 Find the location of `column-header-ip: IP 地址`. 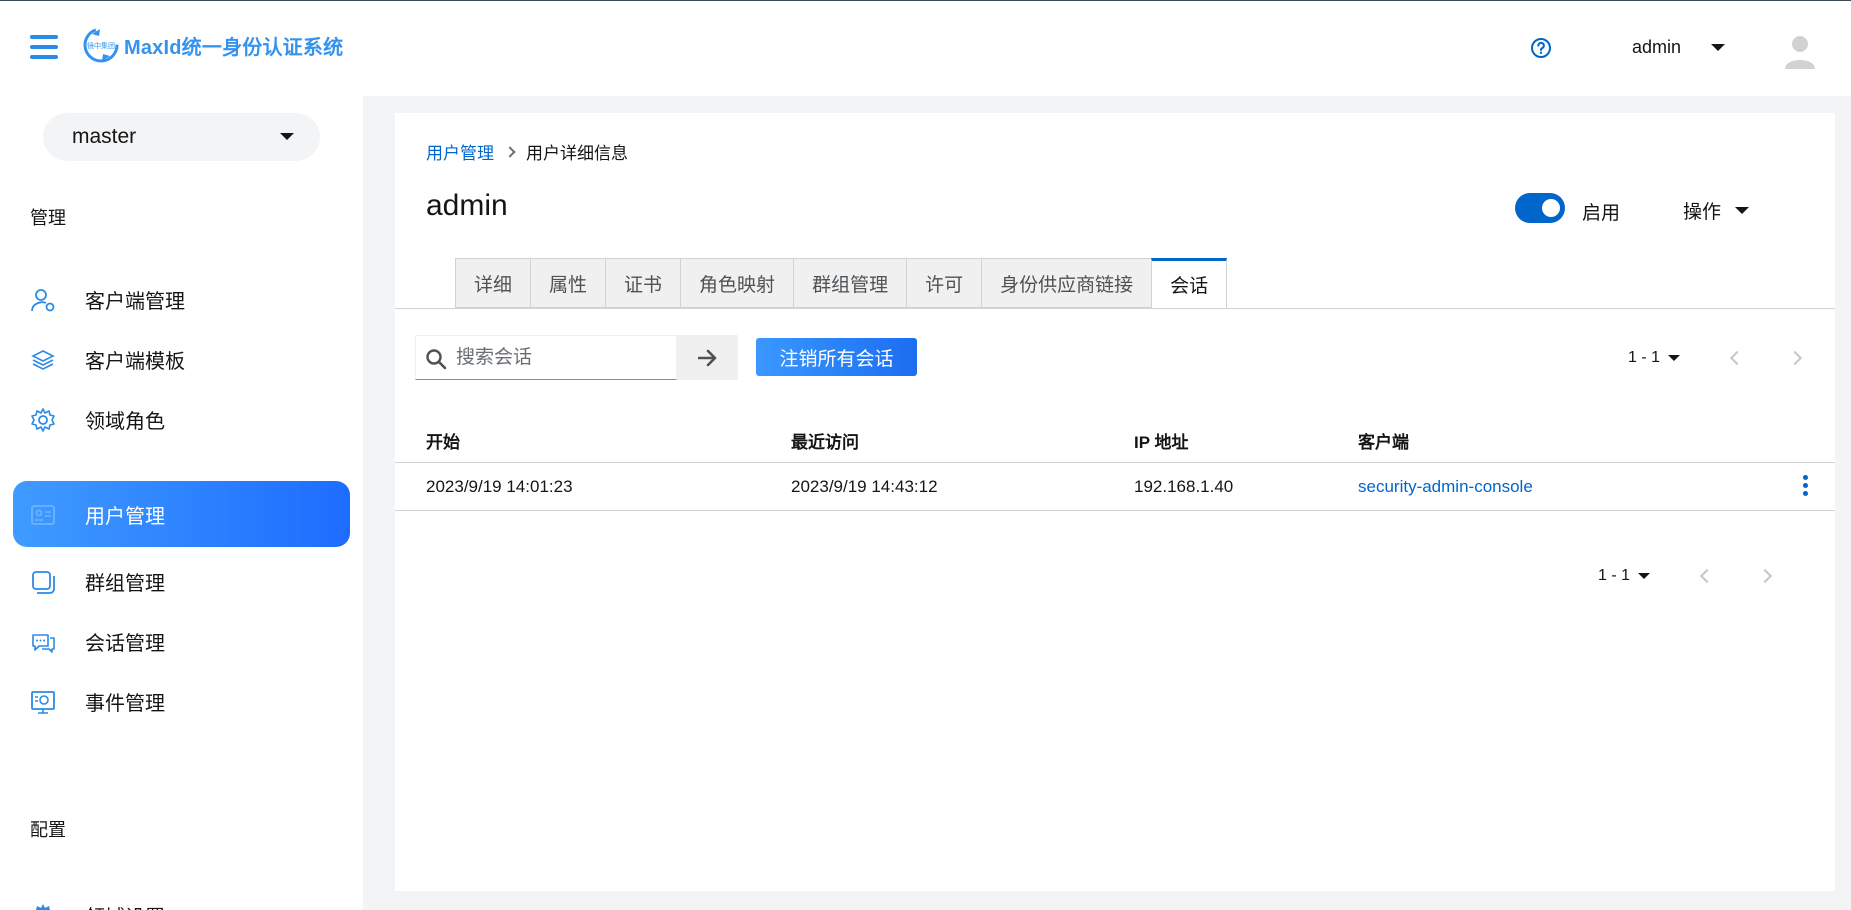

column-header-ip: IP 地址 is located at coordinates (1161, 440).